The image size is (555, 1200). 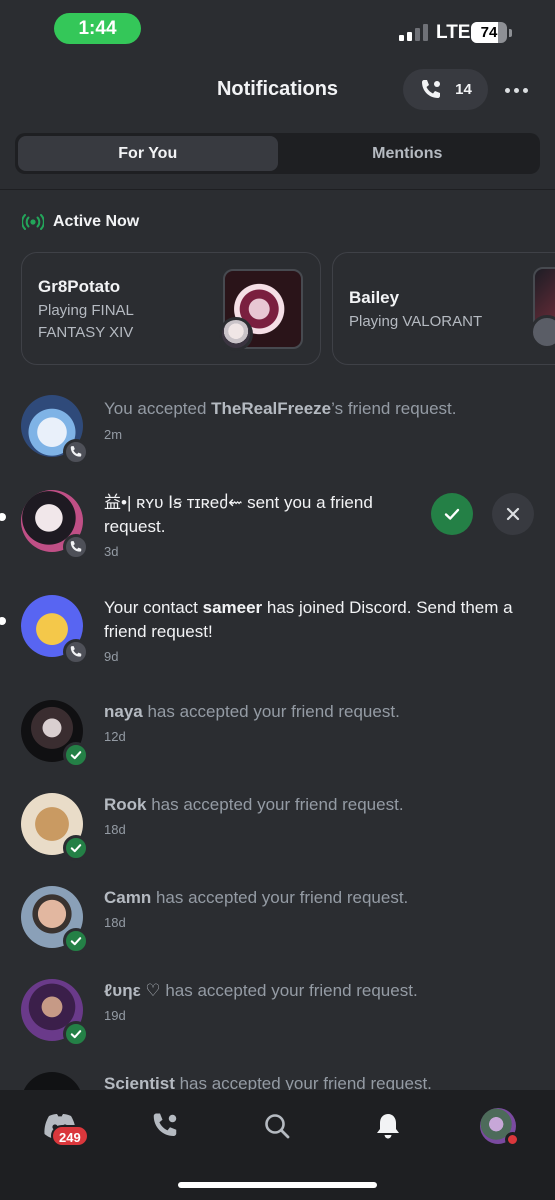 I want to click on username: sameer, so click(x=232, y=607).